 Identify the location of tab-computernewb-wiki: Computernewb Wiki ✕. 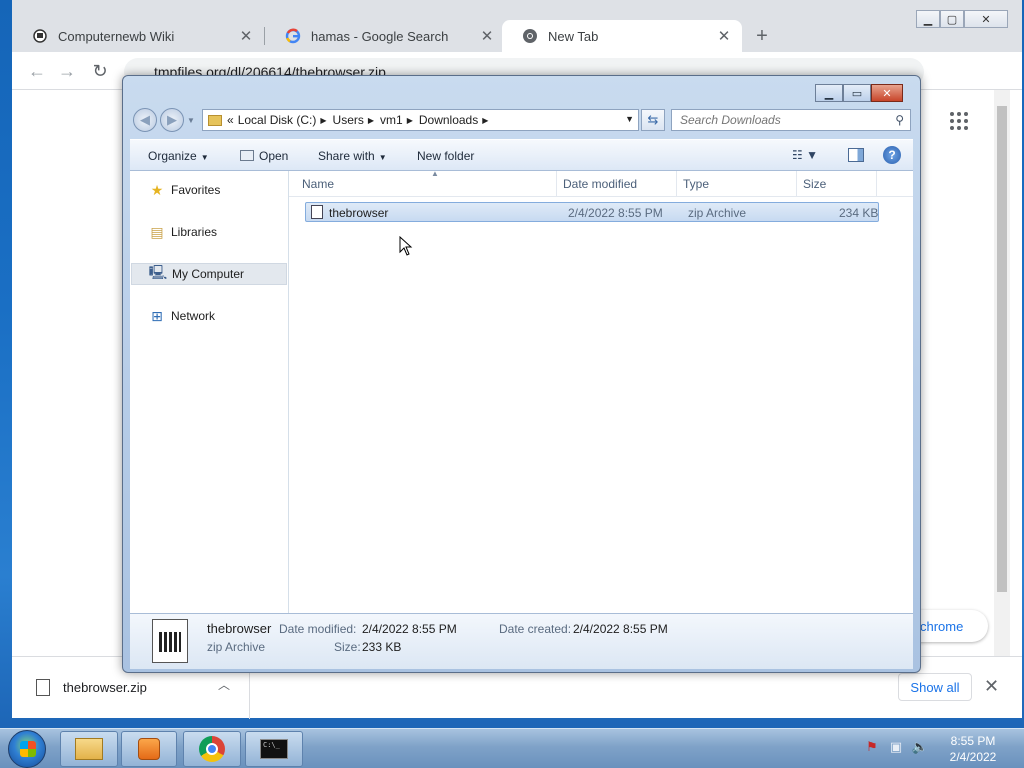
(138, 36).